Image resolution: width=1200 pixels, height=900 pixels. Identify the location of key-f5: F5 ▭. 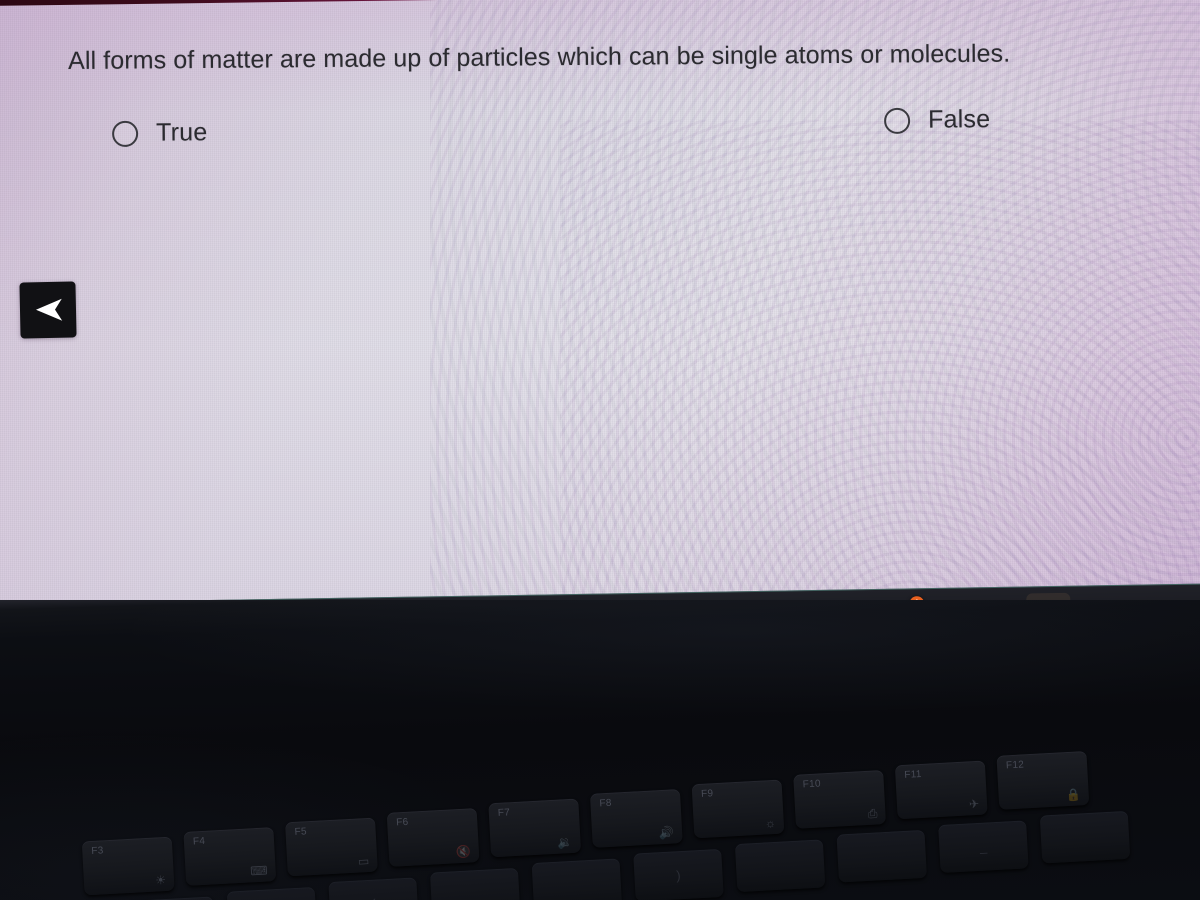
(331, 847).